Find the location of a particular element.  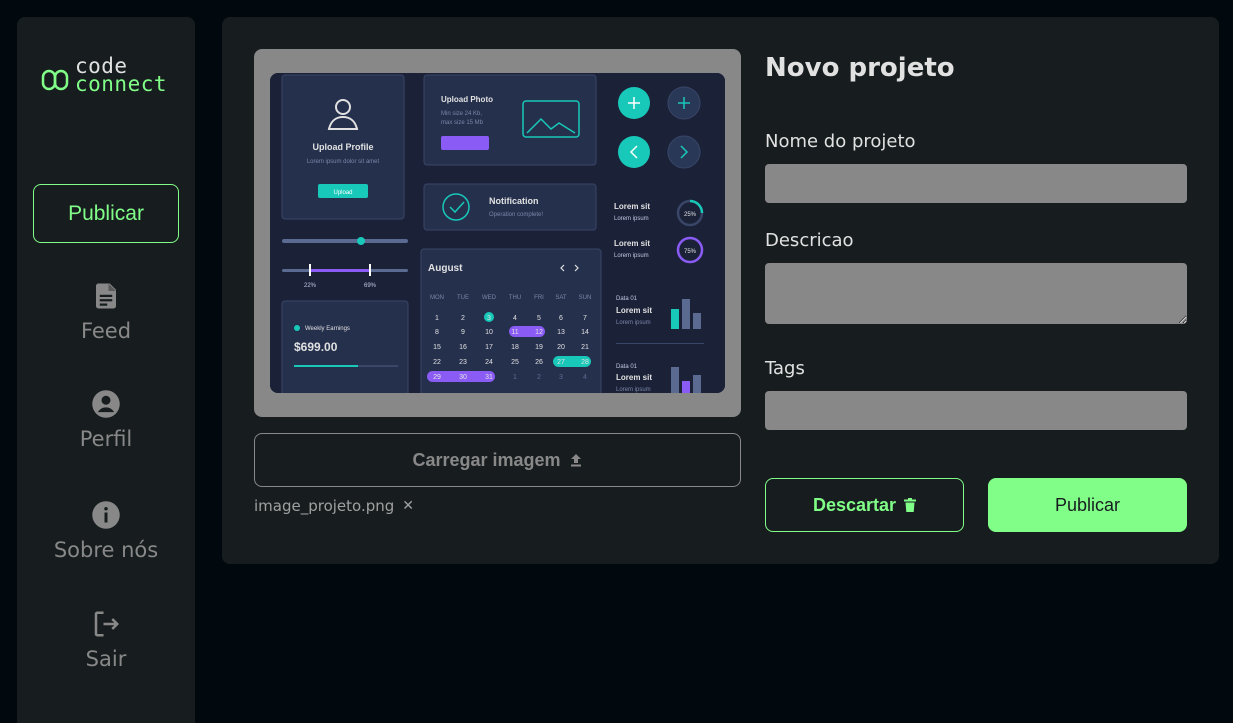

preview-weekday: SUN is located at coordinates (585, 298).